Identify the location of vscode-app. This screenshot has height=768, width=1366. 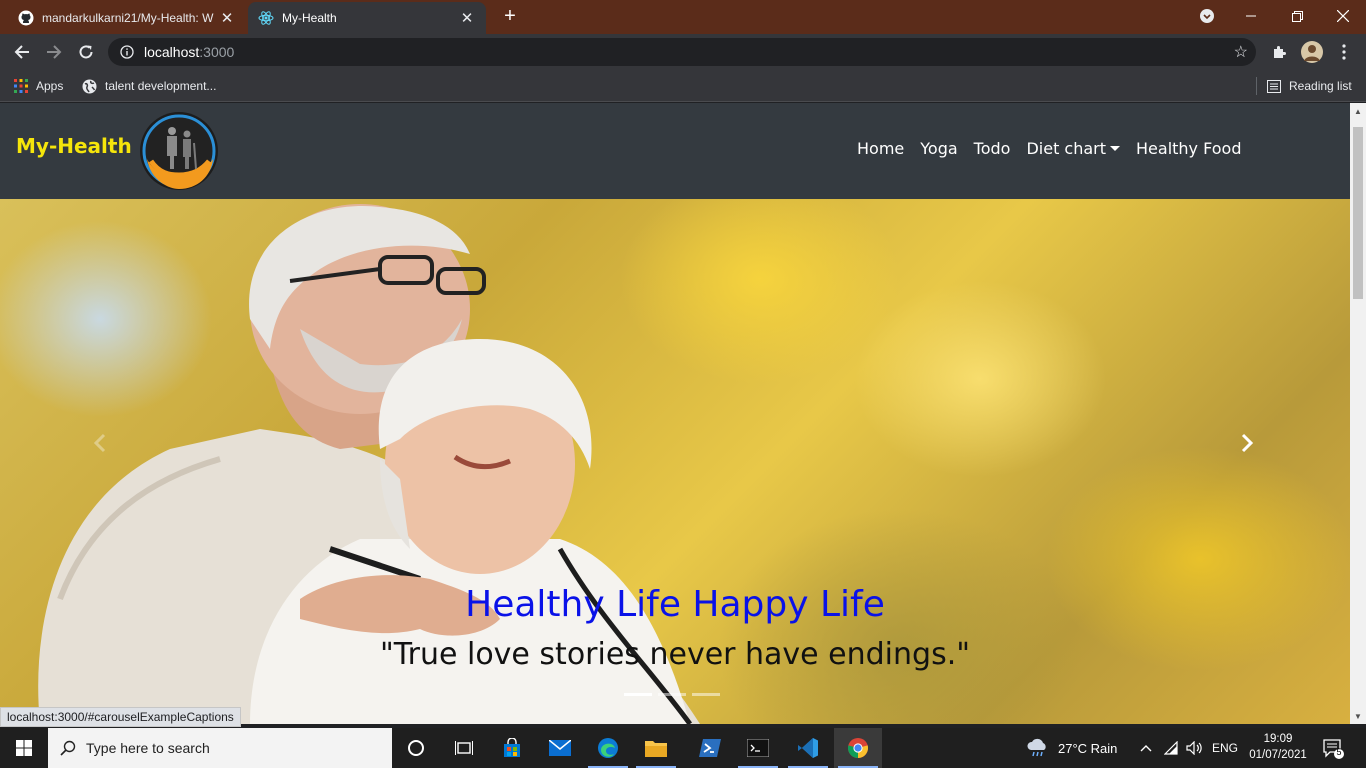
(808, 748).